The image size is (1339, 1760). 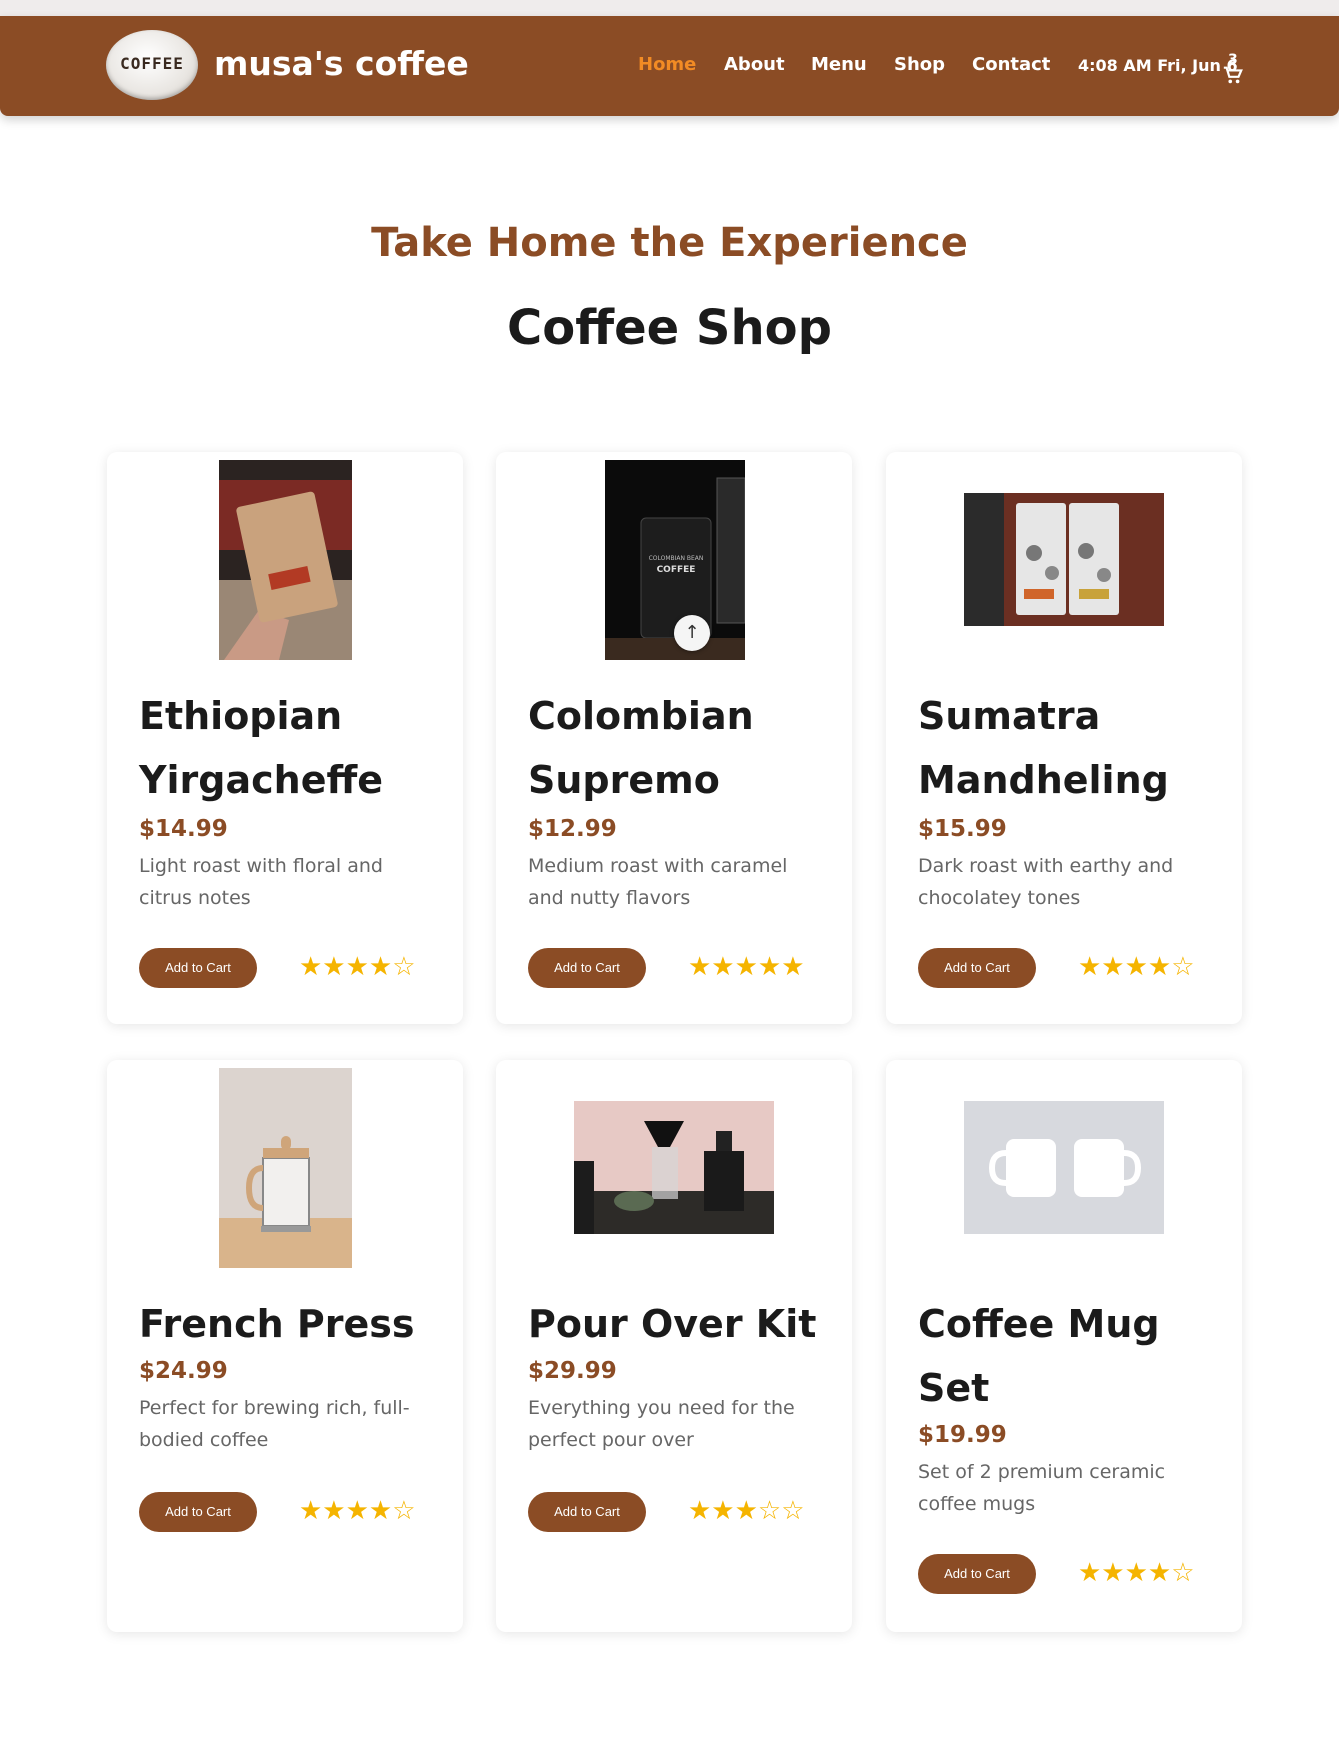 I want to click on cart-icon, so click(x=1233, y=75).